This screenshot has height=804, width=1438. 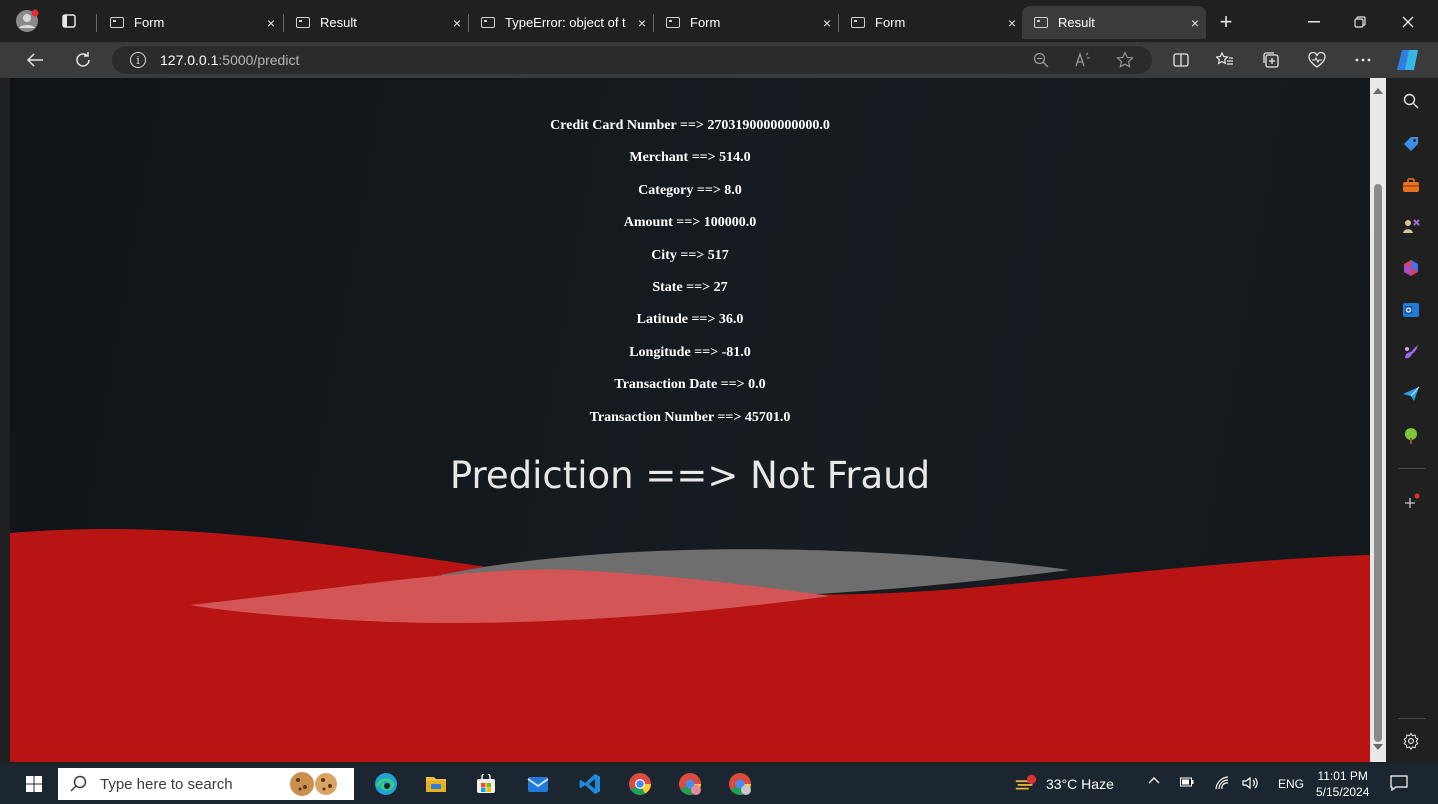 What do you see at coordinates (436, 784) in the screenshot?
I see `file-explorer-icon` at bounding box center [436, 784].